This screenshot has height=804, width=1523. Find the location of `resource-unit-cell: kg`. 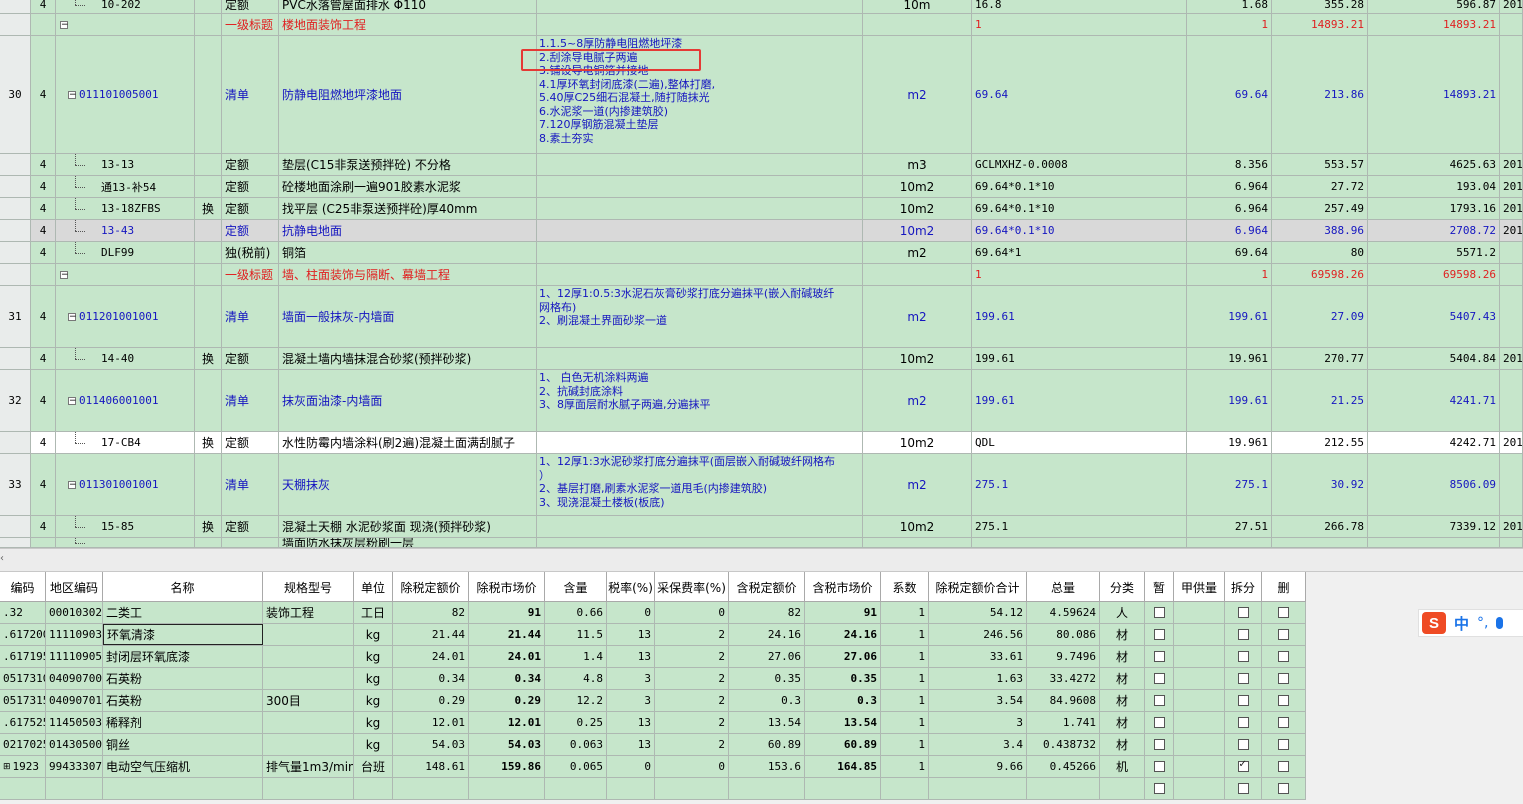

resource-unit-cell: kg is located at coordinates (373, 656).